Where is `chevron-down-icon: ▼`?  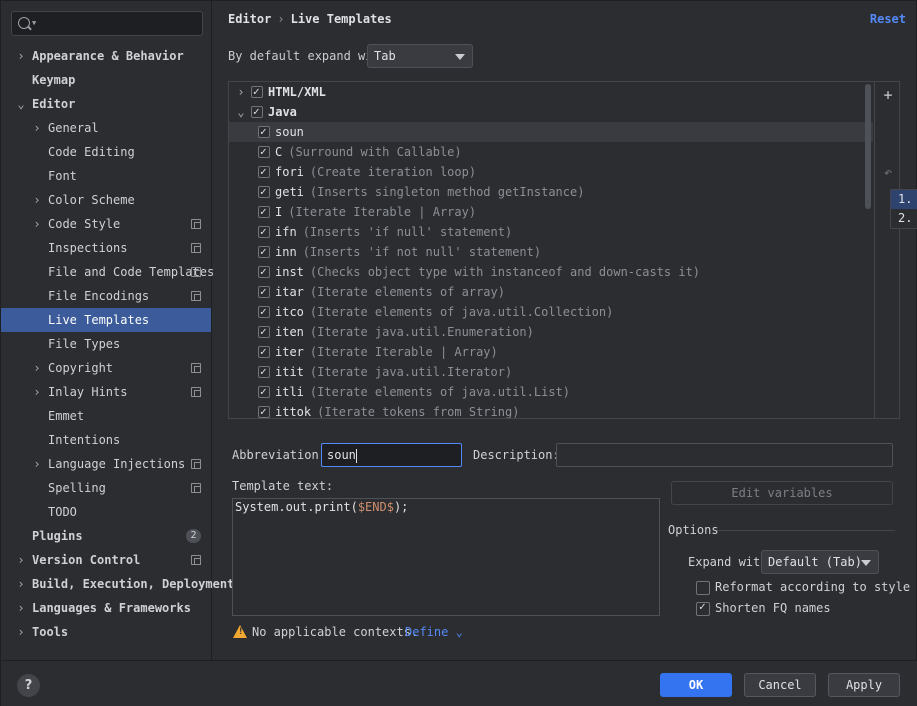 chevron-down-icon: ▼ is located at coordinates (34, 23).